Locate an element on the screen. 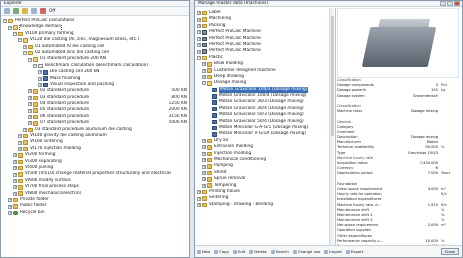 The image size is (463, 258). new-button-label: New is located at coordinates (206, 251).